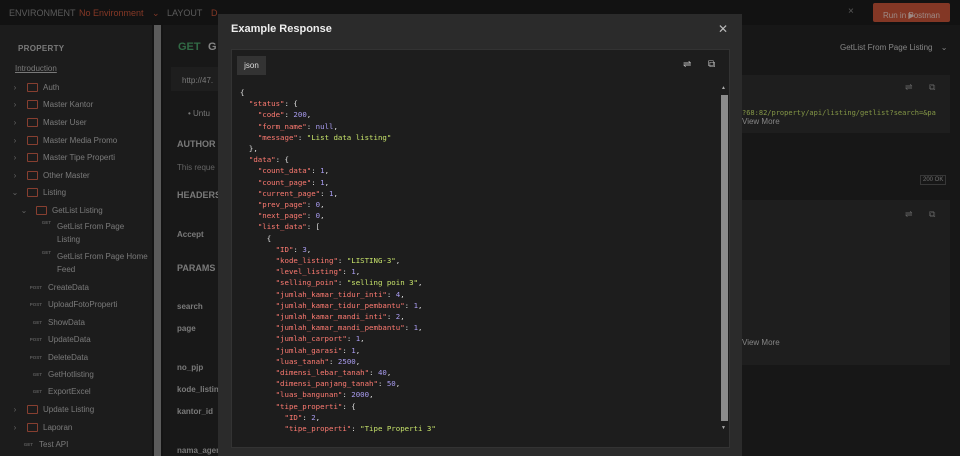 The width and height of the screenshot is (960, 456). Describe the element at coordinates (300, 115) in the screenshot. I see `code-token: 200` at that location.